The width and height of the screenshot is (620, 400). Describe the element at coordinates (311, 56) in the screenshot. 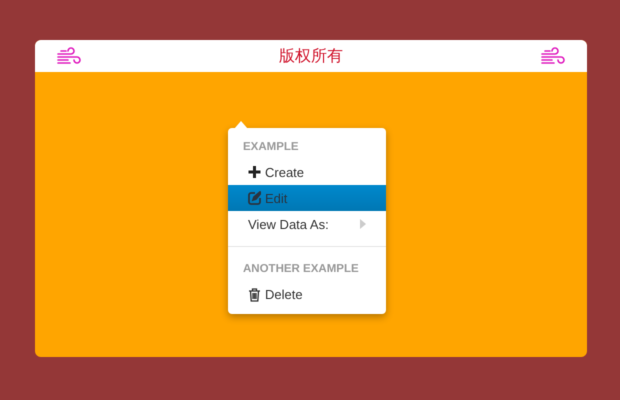

I see `page-title: 版权所有` at that location.